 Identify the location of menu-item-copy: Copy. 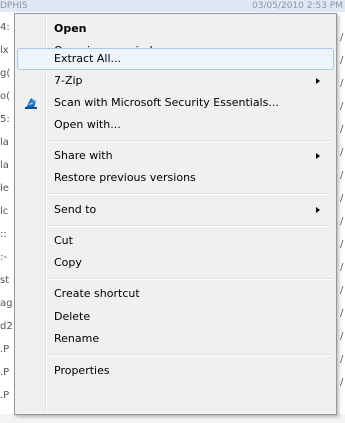
(175, 263).